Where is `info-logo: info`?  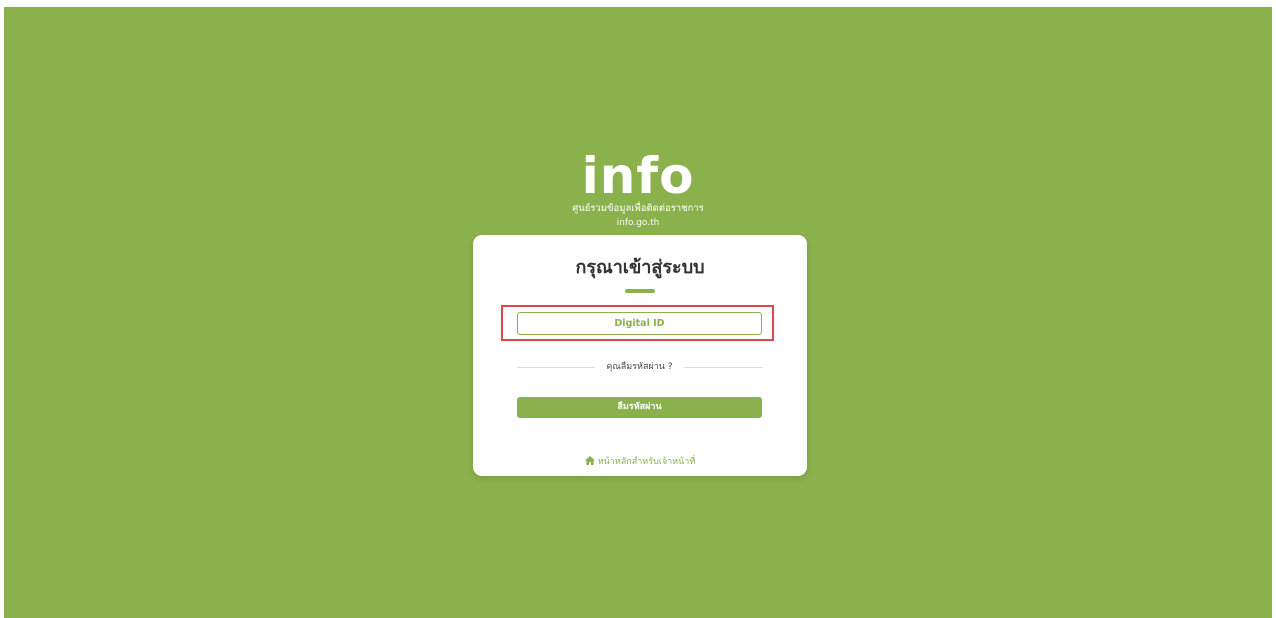
info-logo: info is located at coordinates (638, 176).